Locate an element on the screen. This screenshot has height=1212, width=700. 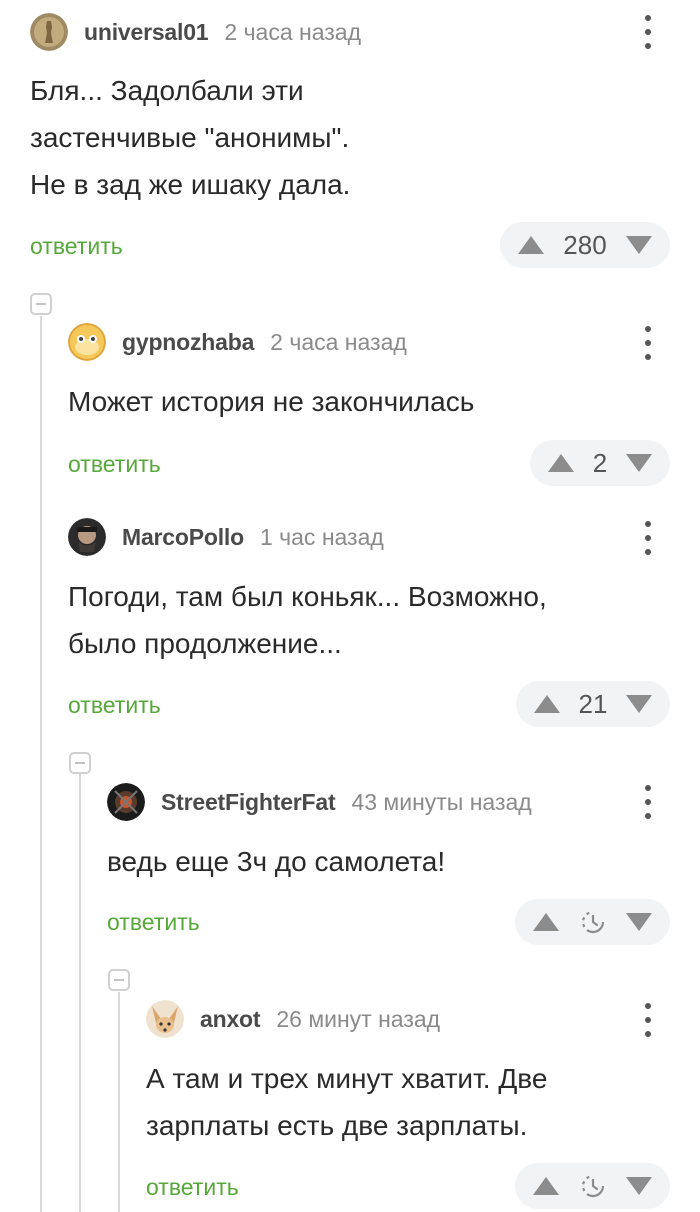
username: anxot is located at coordinates (230, 1019).